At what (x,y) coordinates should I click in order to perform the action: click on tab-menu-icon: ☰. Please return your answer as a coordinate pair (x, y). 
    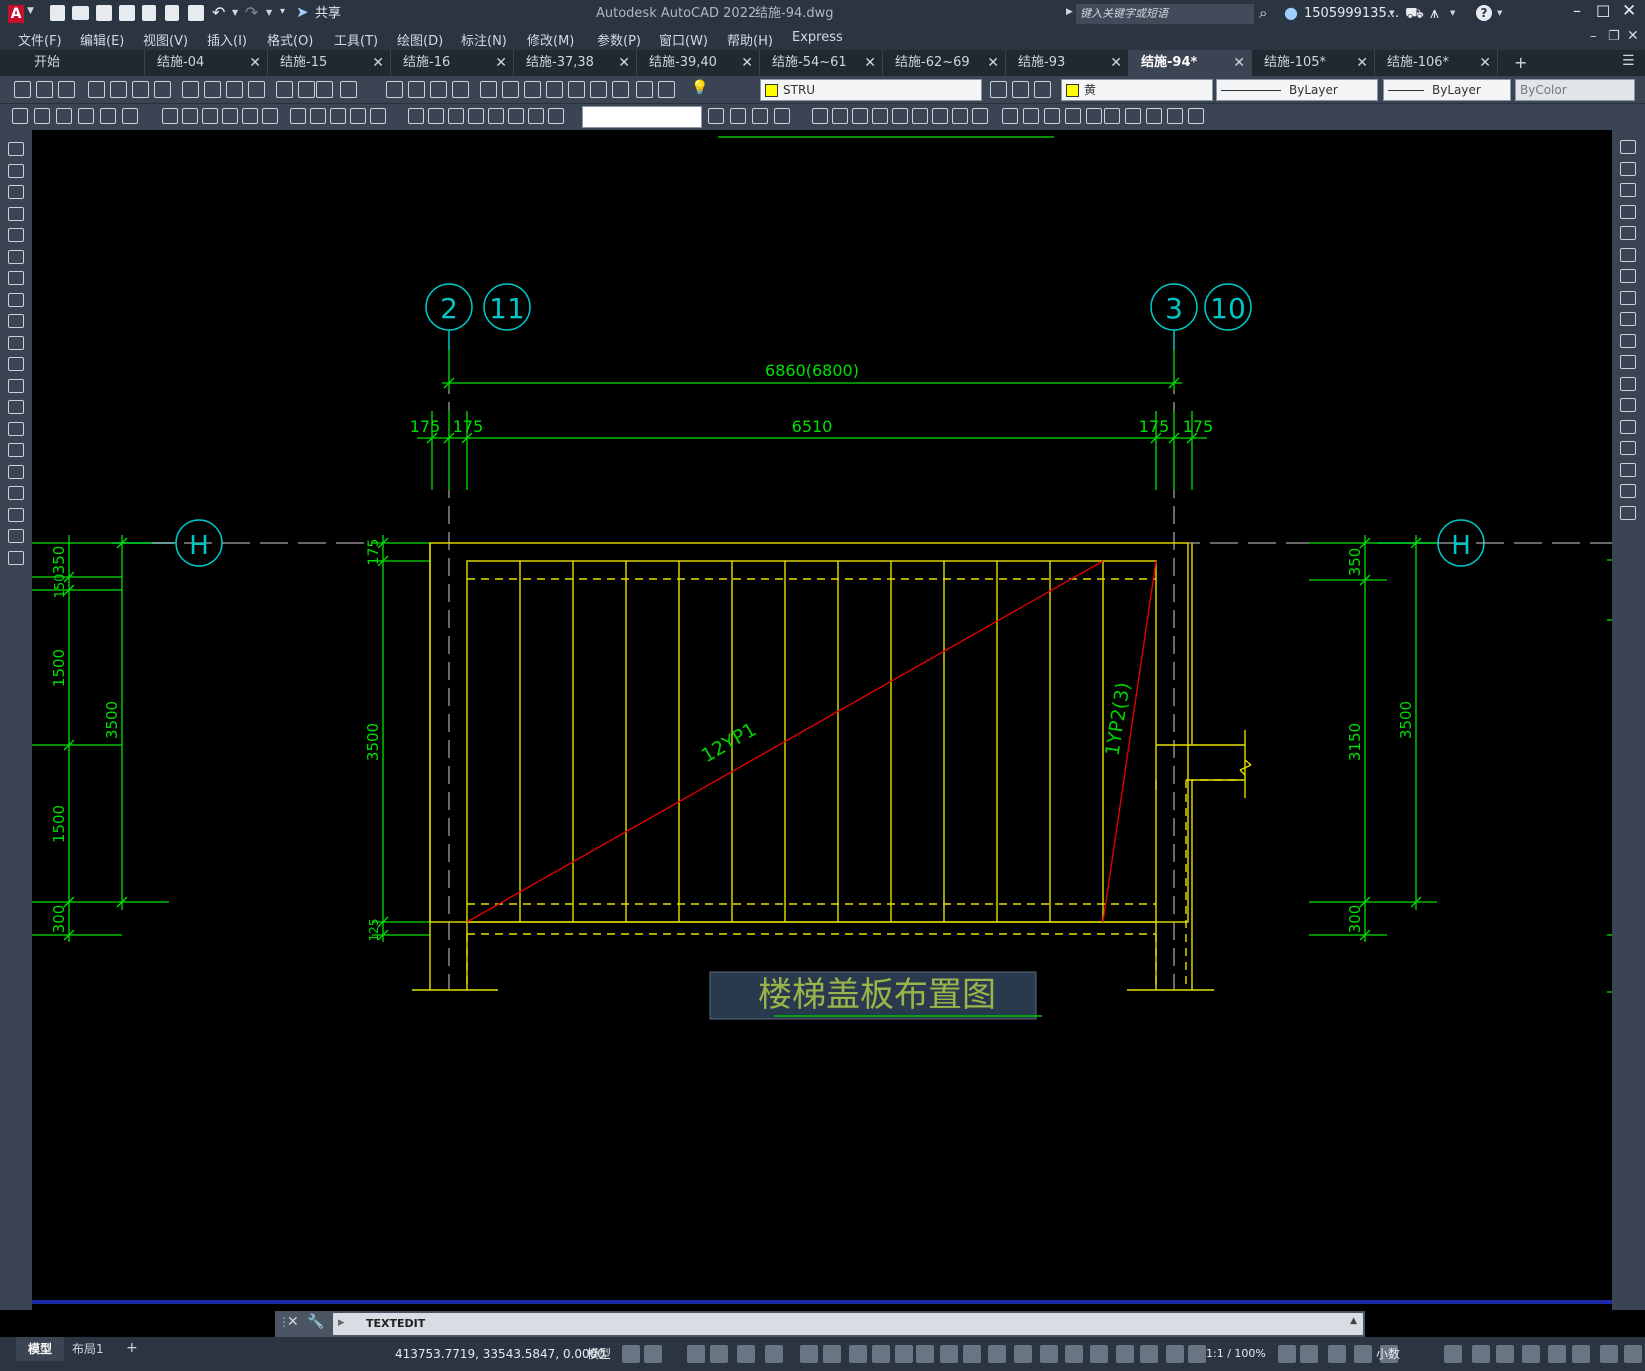
    Looking at the image, I should click on (1628, 61).